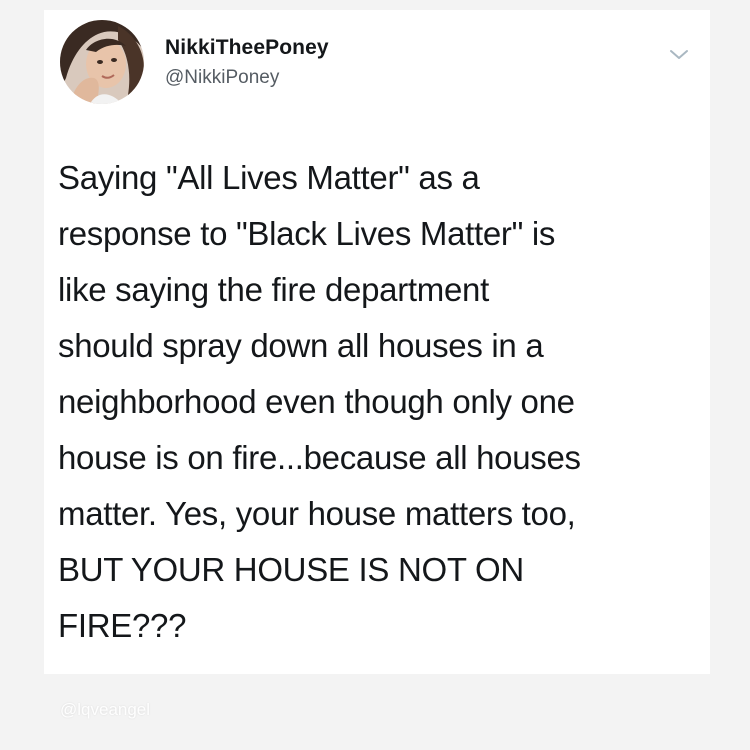 The height and width of the screenshot is (750, 750). I want to click on tweet-text-line: FIRE???, so click(122, 625).